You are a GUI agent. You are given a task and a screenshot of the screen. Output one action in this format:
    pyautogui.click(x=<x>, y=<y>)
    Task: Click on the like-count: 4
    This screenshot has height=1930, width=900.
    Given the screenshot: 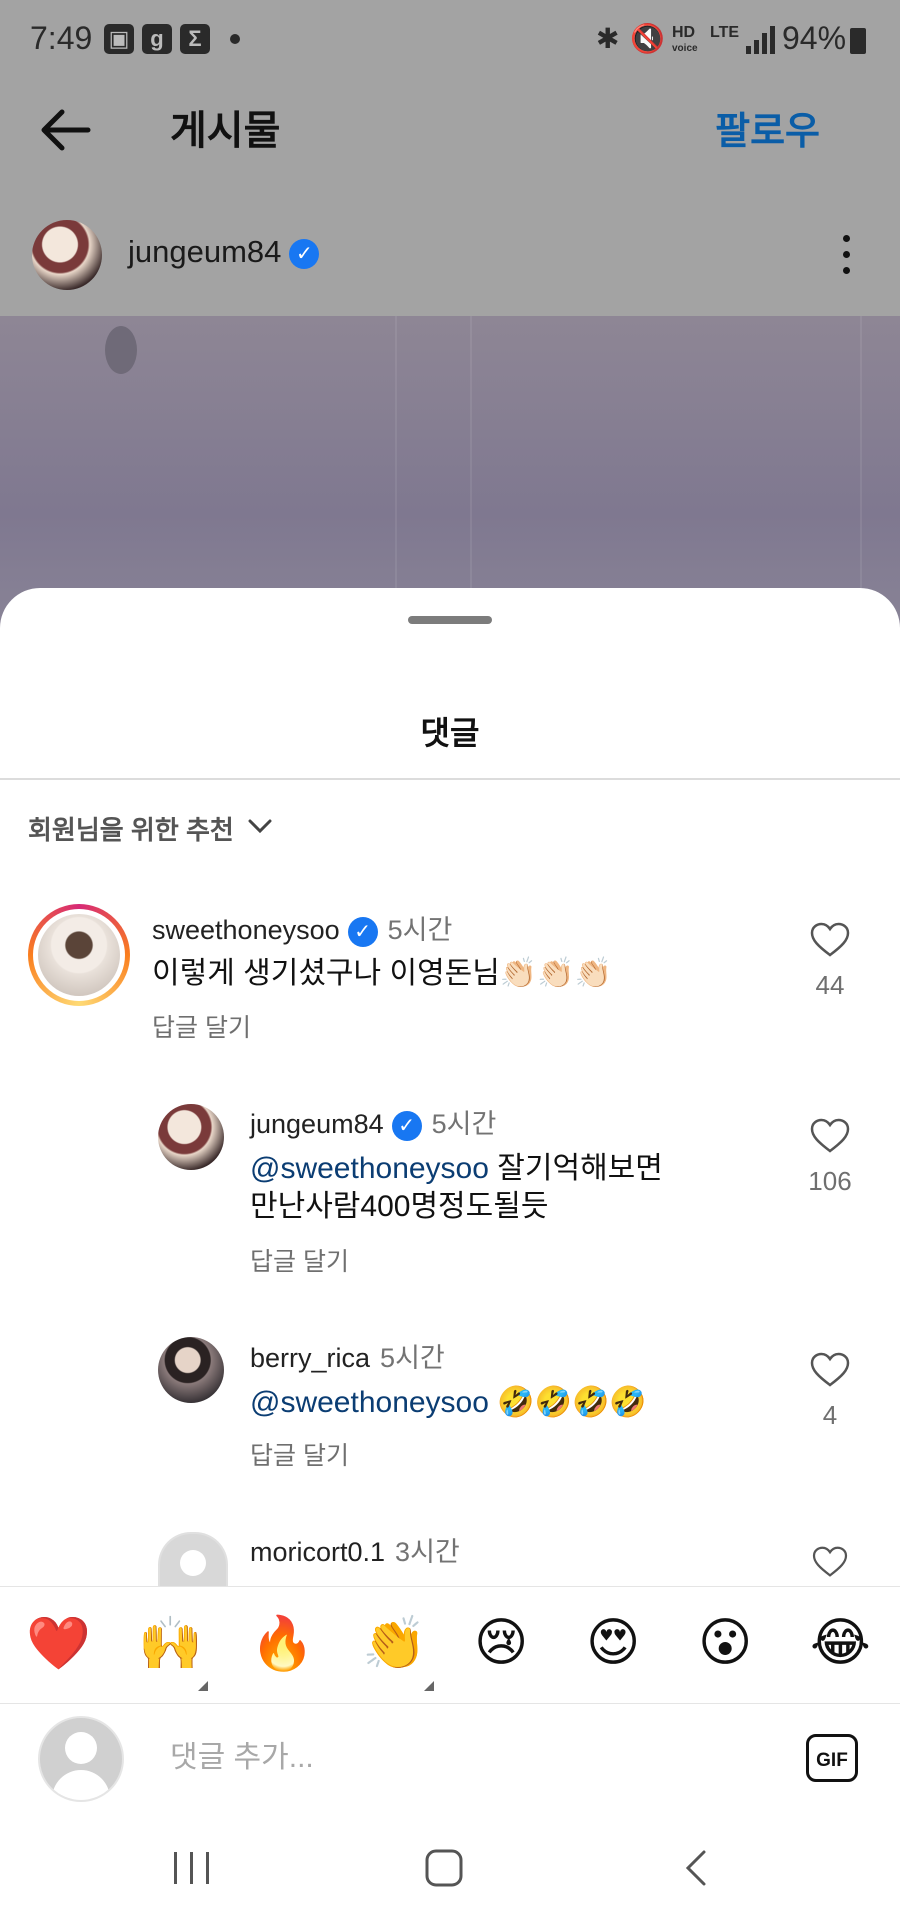 What is the action you would take?
    pyautogui.click(x=830, y=1415)
    